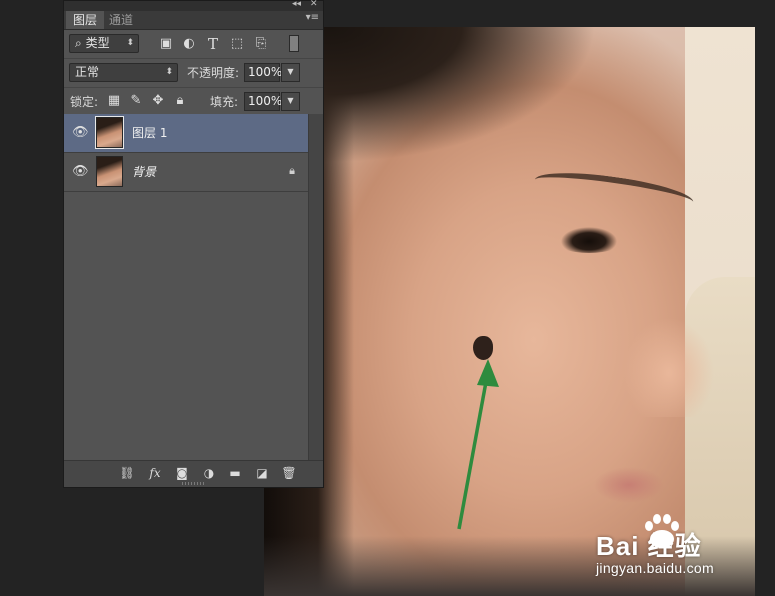 This screenshot has height=596, width=775. I want to click on panel-titlebar: ◂◂ ✕, so click(193, 5).